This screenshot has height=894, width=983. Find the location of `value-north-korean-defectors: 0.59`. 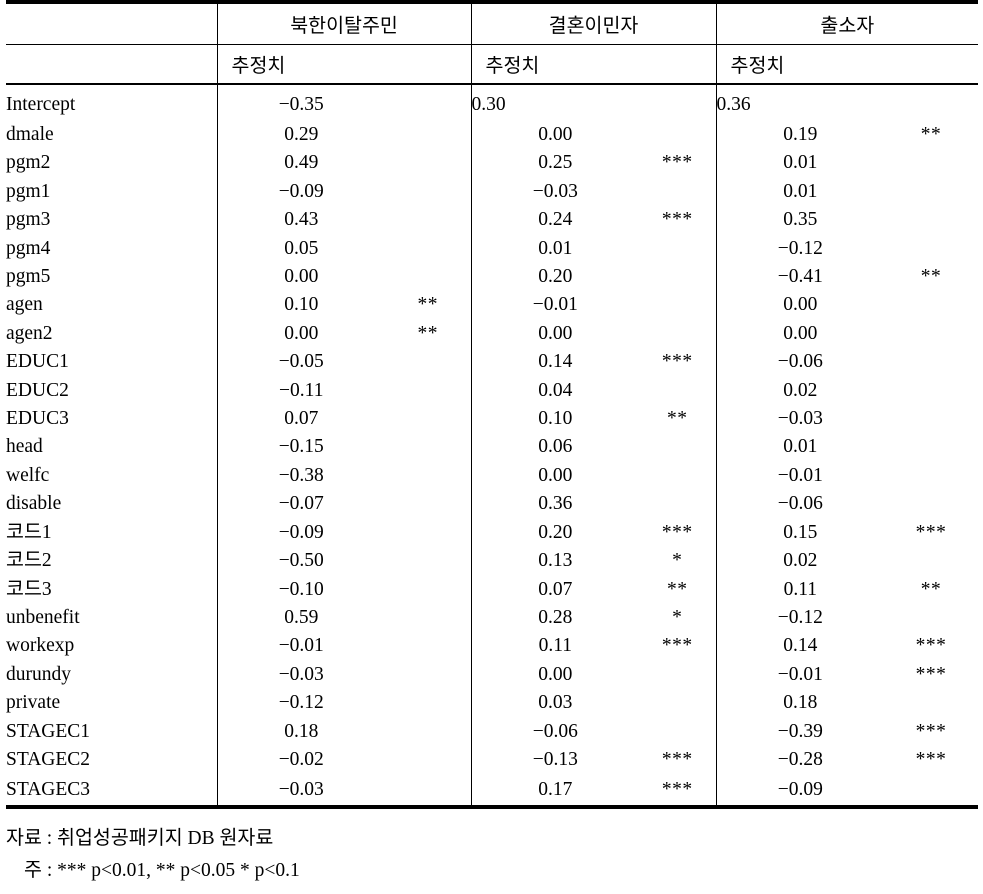

value-north-korean-defectors: 0.59 is located at coordinates (300, 618).